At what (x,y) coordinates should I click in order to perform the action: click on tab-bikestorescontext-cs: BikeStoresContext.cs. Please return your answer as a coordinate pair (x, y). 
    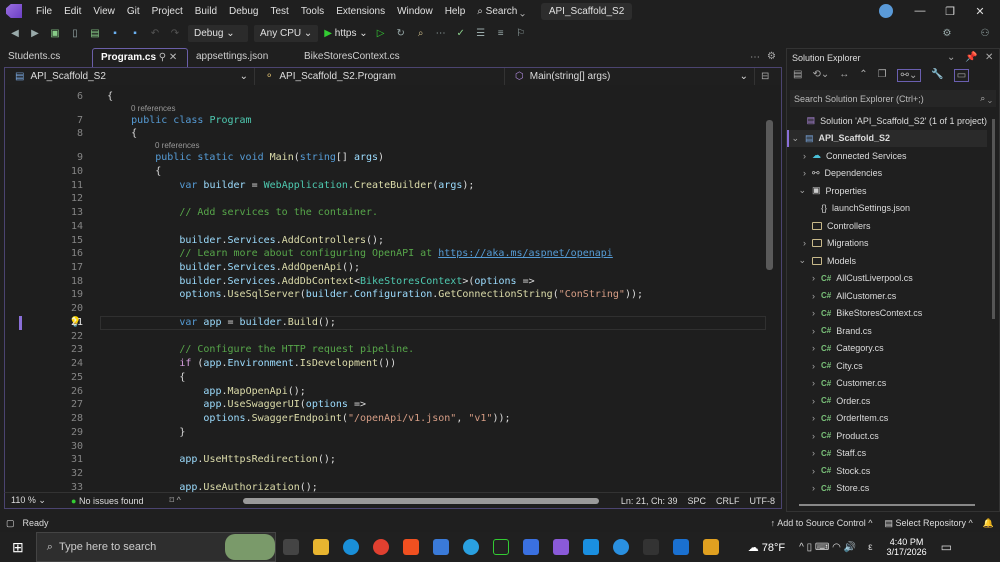
    Looking at the image, I should click on (348, 57).